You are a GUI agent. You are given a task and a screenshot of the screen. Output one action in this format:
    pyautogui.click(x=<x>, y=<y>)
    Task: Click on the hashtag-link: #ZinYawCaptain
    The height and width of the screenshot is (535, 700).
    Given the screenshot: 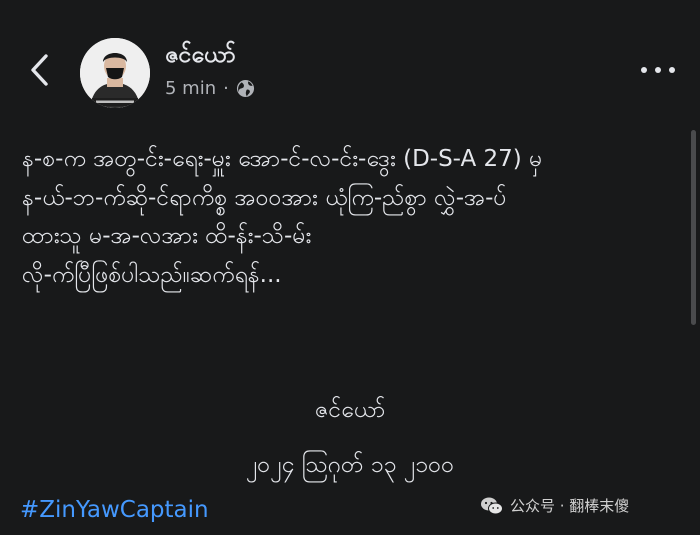 What is the action you would take?
    pyautogui.click(x=114, y=510)
    